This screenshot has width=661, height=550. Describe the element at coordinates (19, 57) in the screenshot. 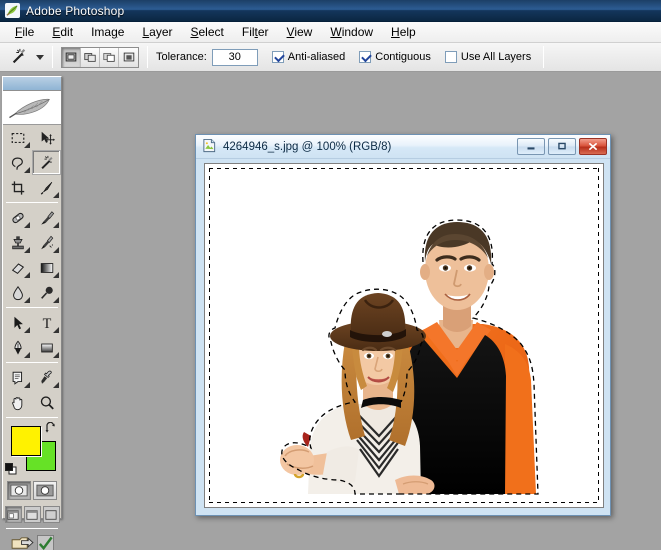

I see `magic-wand-icon` at that location.